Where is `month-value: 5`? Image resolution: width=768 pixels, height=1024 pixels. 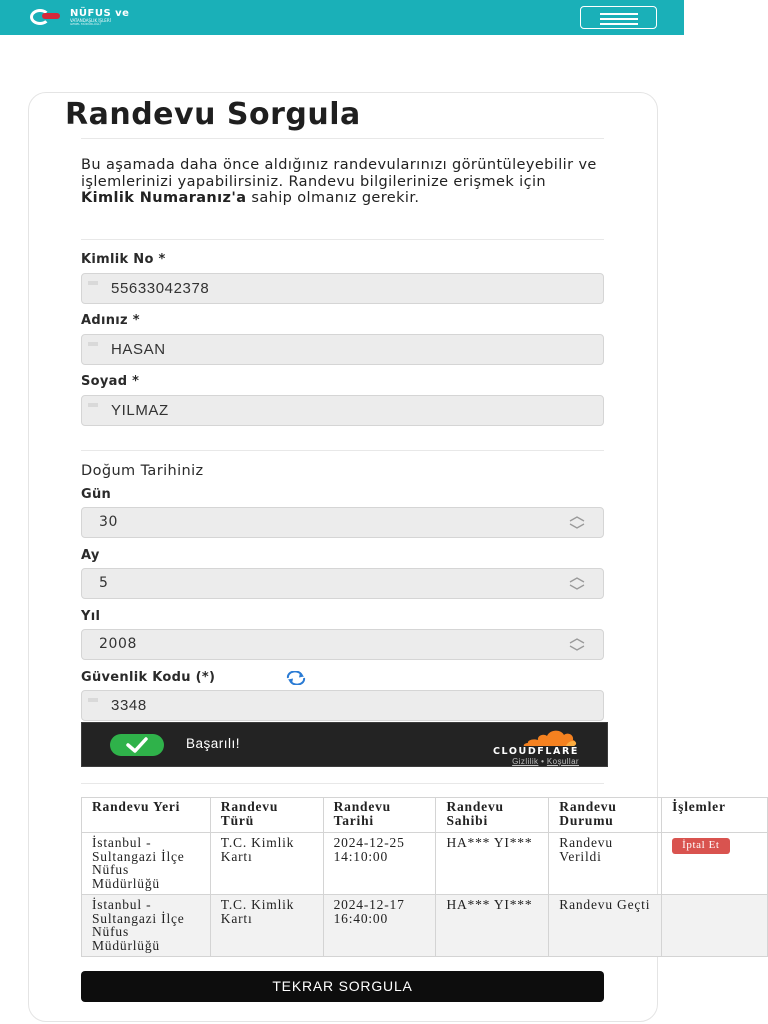 month-value: 5 is located at coordinates (104, 583).